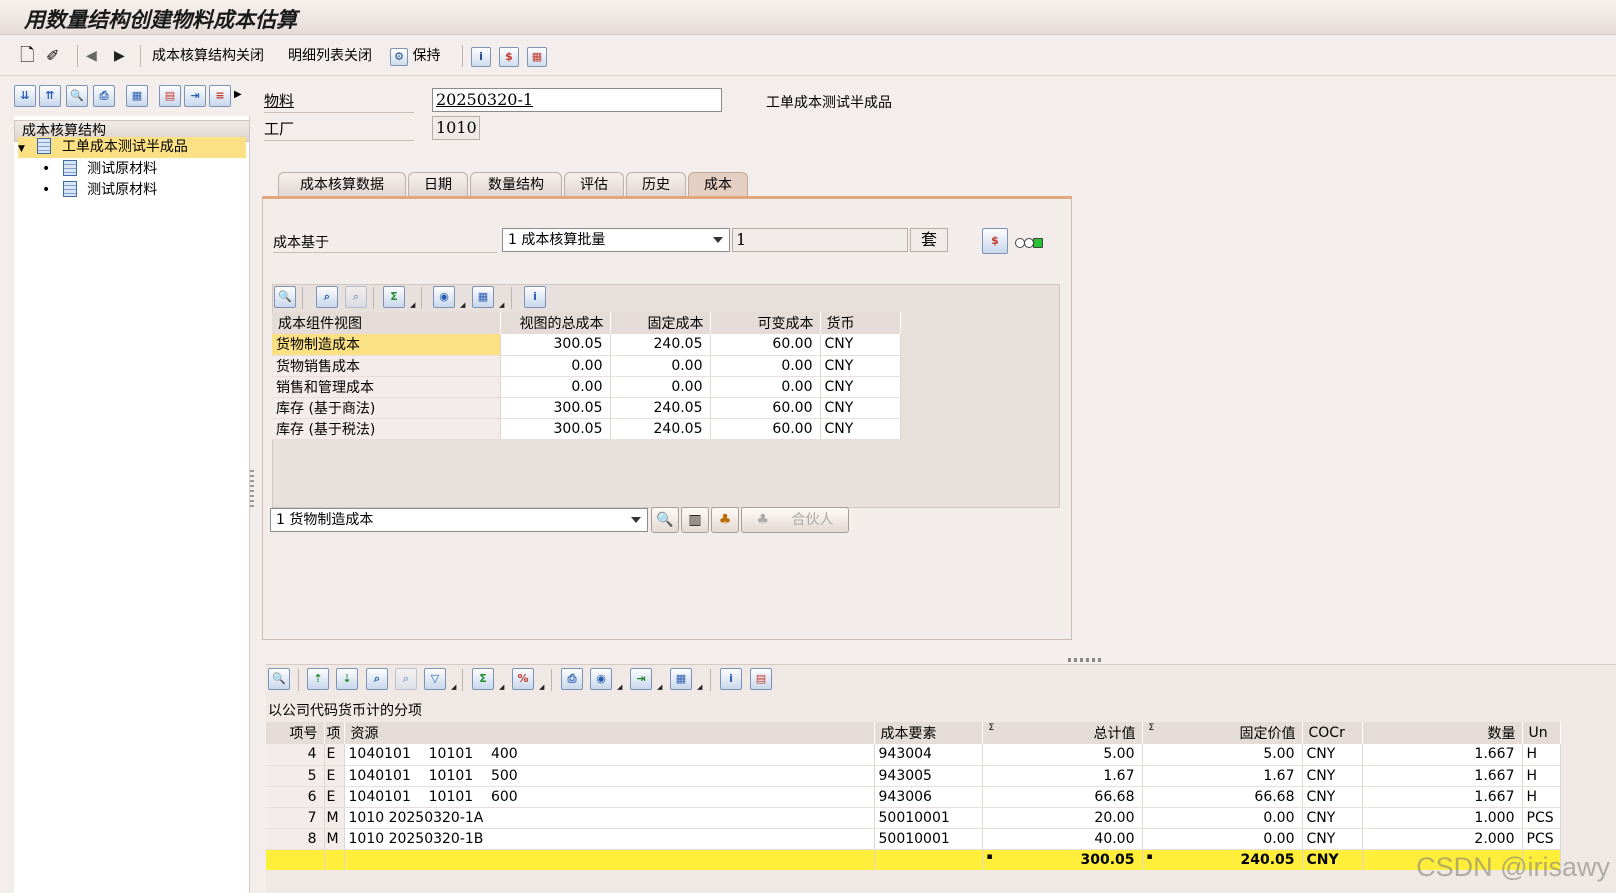  What do you see at coordinates (665, 520) in the screenshot?
I see `details-button: 🔍` at bounding box center [665, 520].